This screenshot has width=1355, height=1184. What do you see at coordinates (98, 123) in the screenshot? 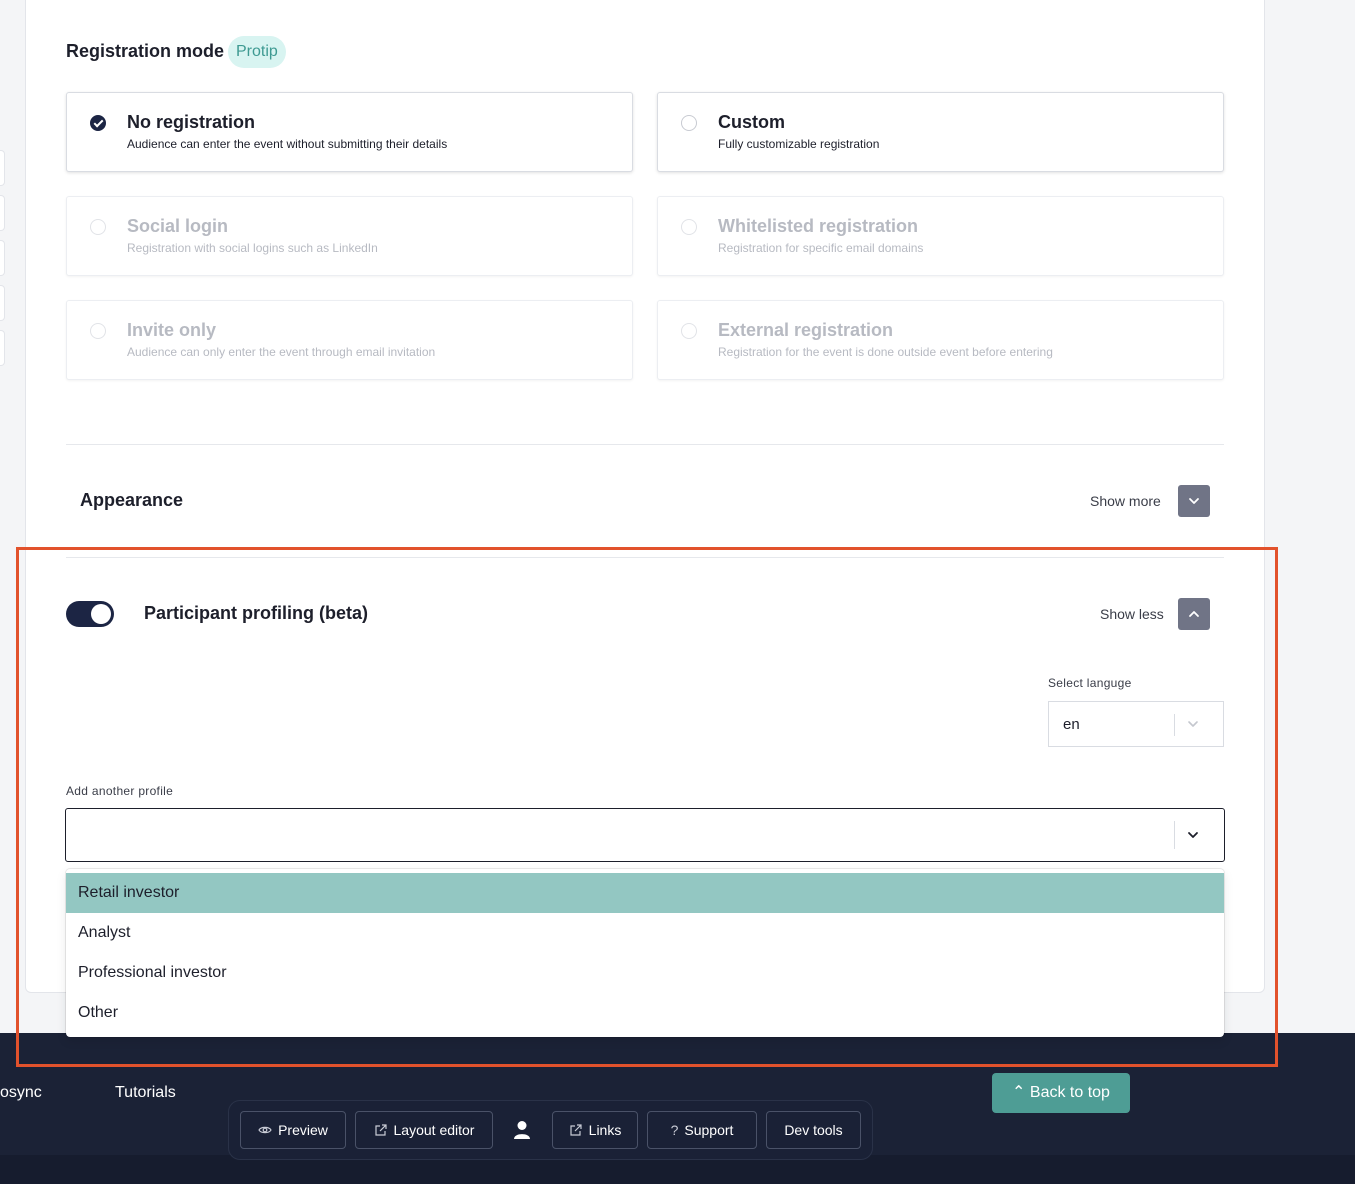
I see `radio-checked-icon` at bounding box center [98, 123].